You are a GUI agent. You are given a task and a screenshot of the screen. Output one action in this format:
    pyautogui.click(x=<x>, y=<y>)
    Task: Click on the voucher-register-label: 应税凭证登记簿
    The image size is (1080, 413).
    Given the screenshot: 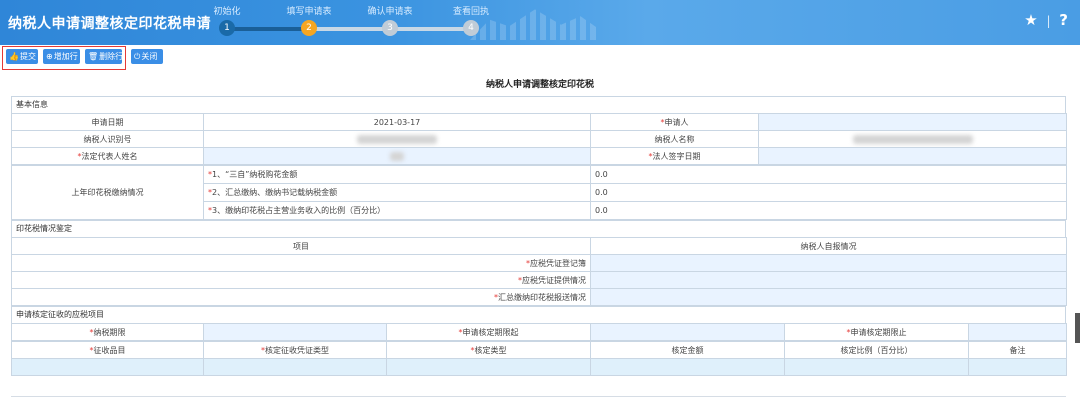 What is the action you would take?
    pyautogui.click(x=558, y=263)
    